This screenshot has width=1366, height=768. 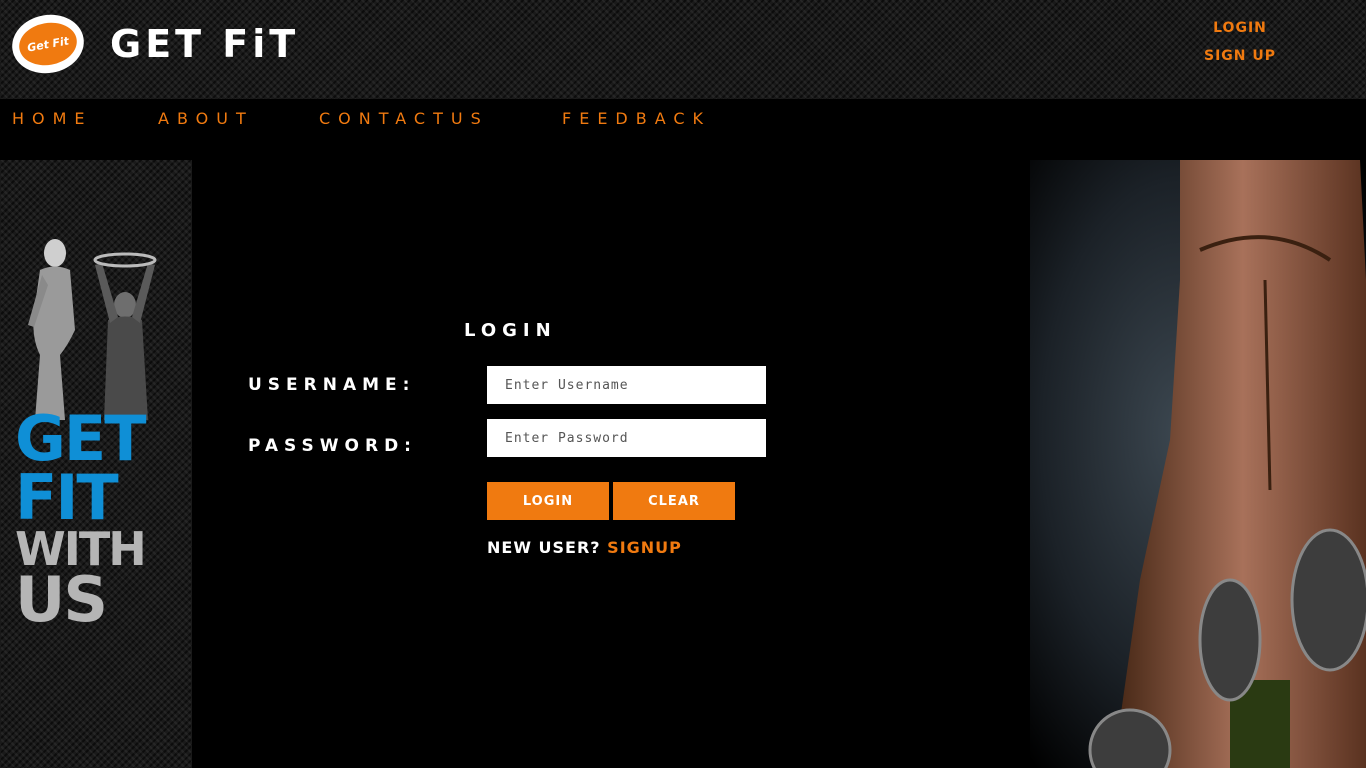 What do you see at coordinates (205, 44) in the screenshot?
I see `brand-title: GET FiT` at bounding box center [205, 44].